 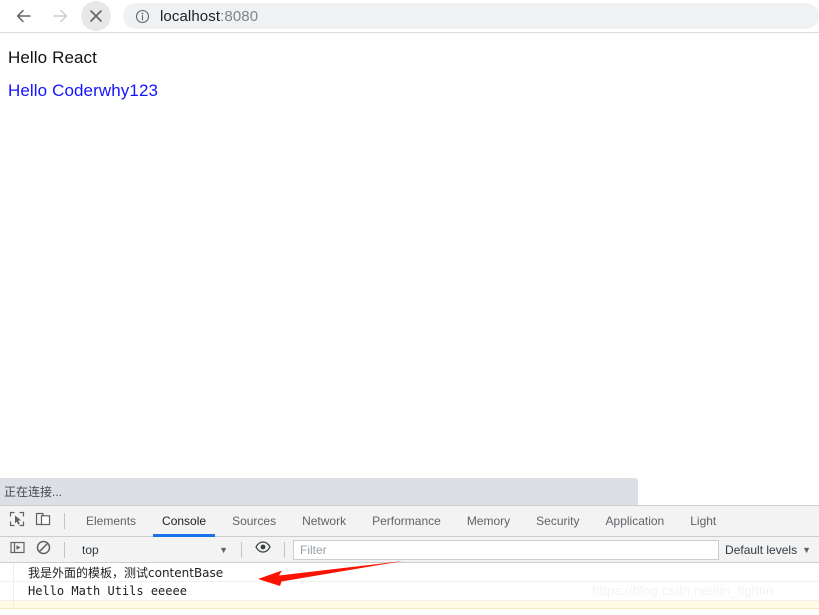 I want to click on stop-loading-button, so click(x=96, y=16).